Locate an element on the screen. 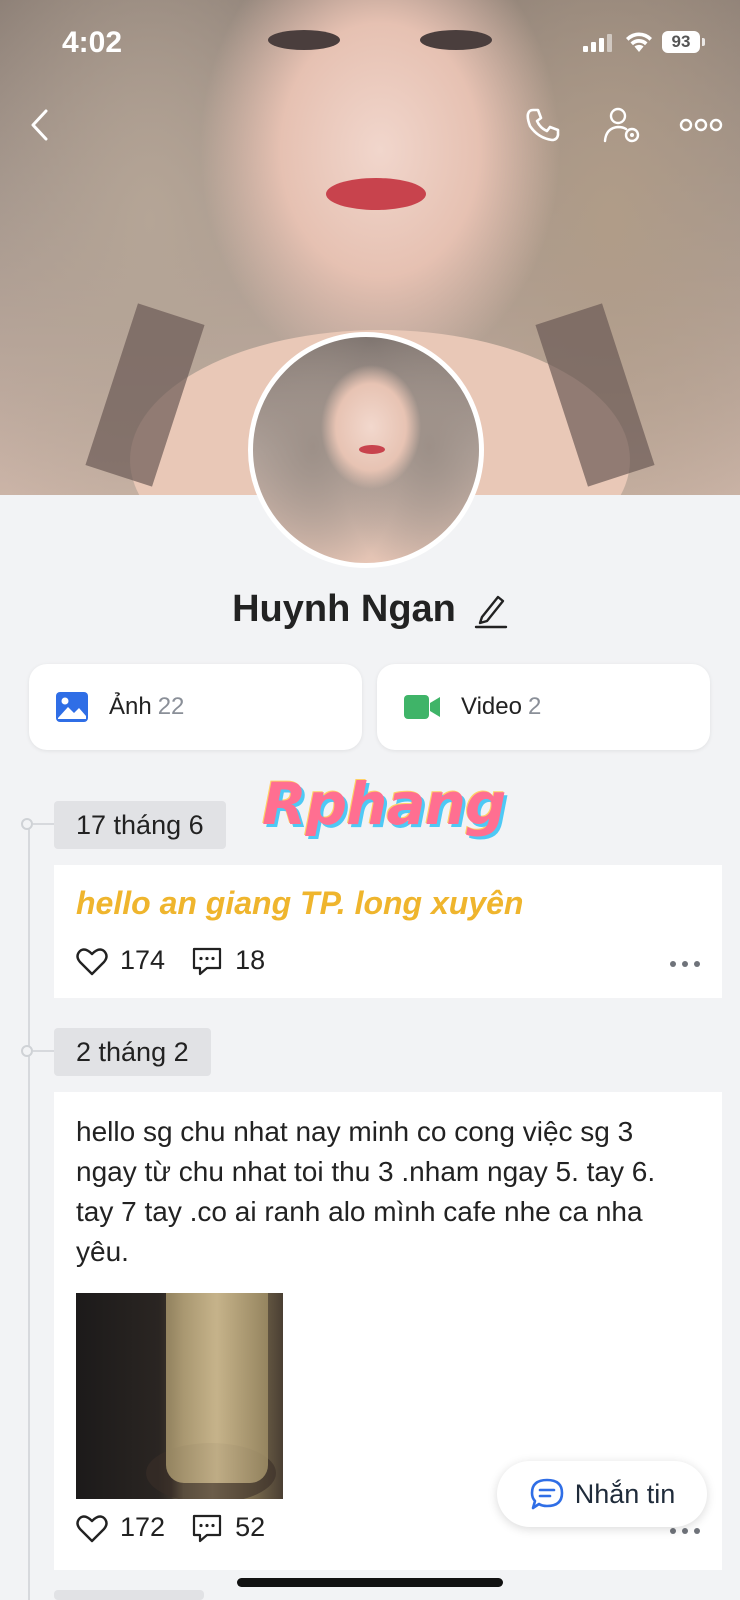 Image resolution: width=740 pixels, height=1600 pixels. video-camera-icon is located at coordinates (422, 707).